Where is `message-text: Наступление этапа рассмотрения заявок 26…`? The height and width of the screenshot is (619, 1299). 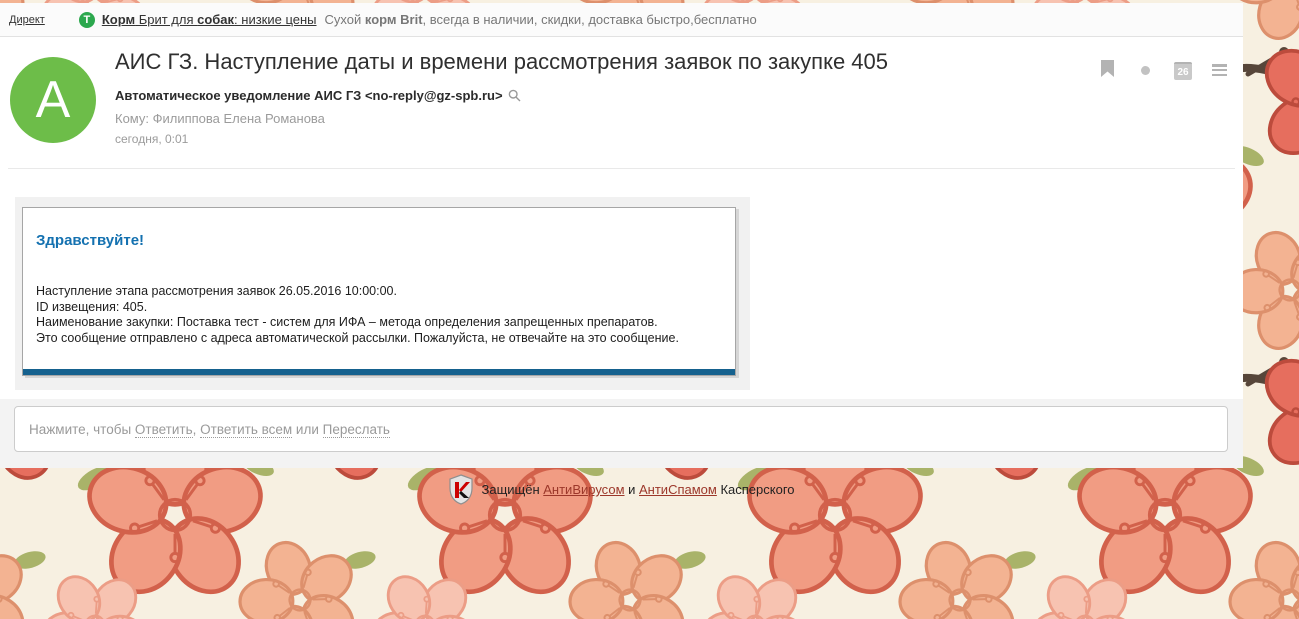
message-text: Наступление этапа рассмотрения заявок 26… is located at coordinates (357, 315).